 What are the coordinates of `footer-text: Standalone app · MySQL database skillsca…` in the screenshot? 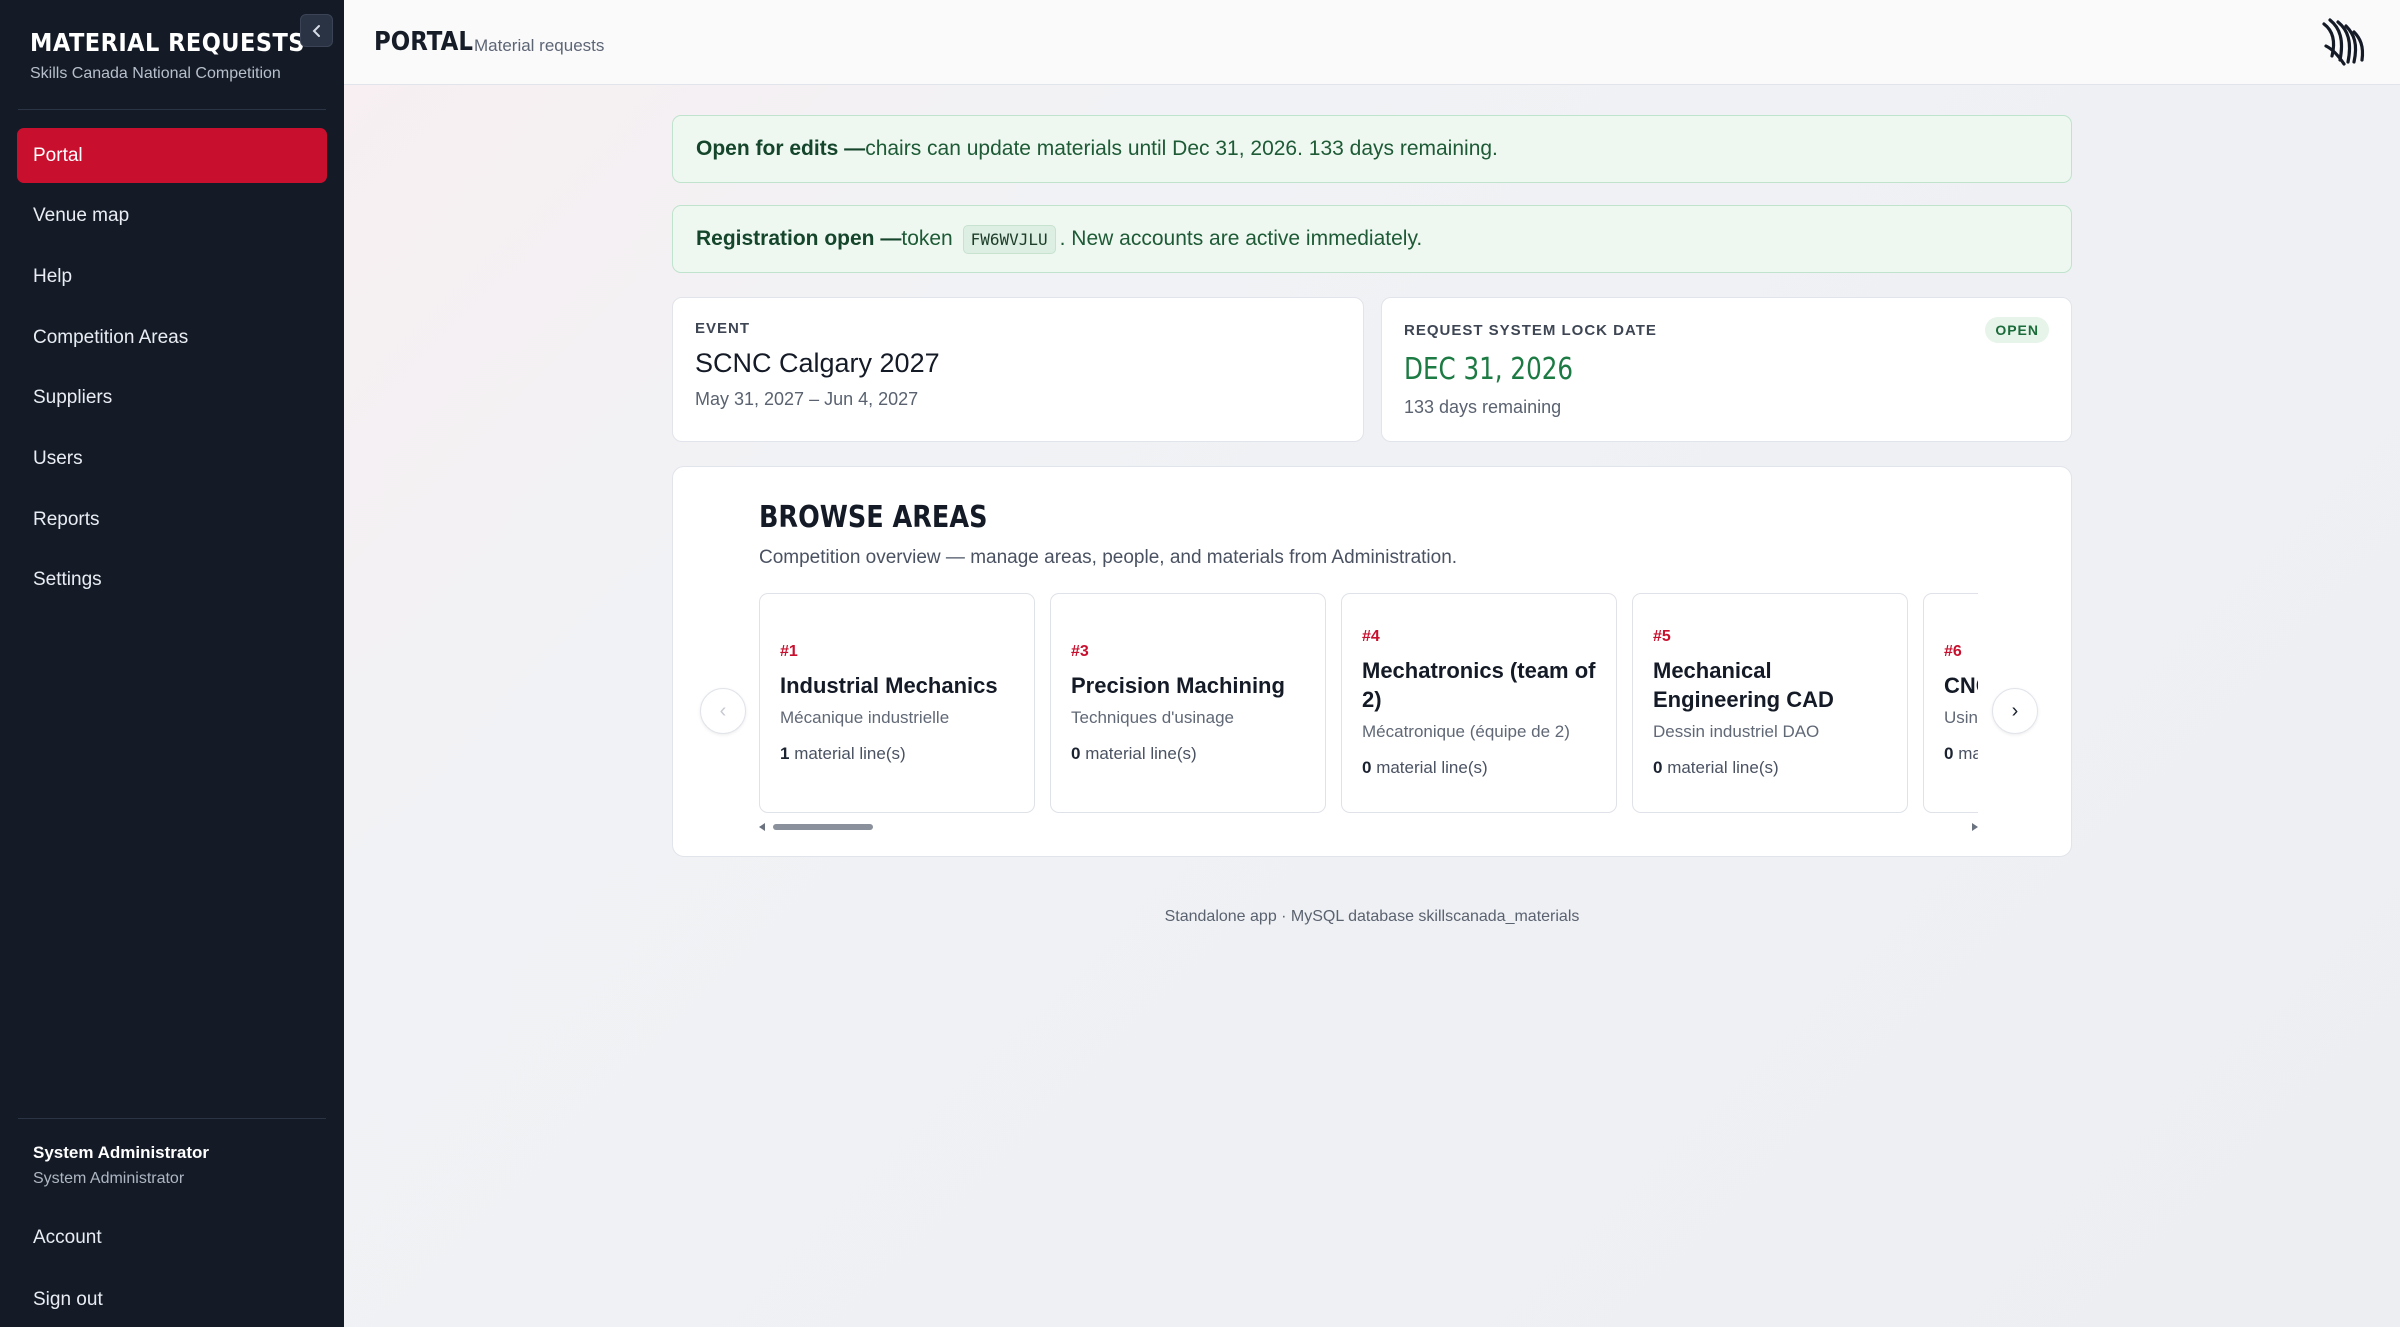 It's located at (1372, 916).